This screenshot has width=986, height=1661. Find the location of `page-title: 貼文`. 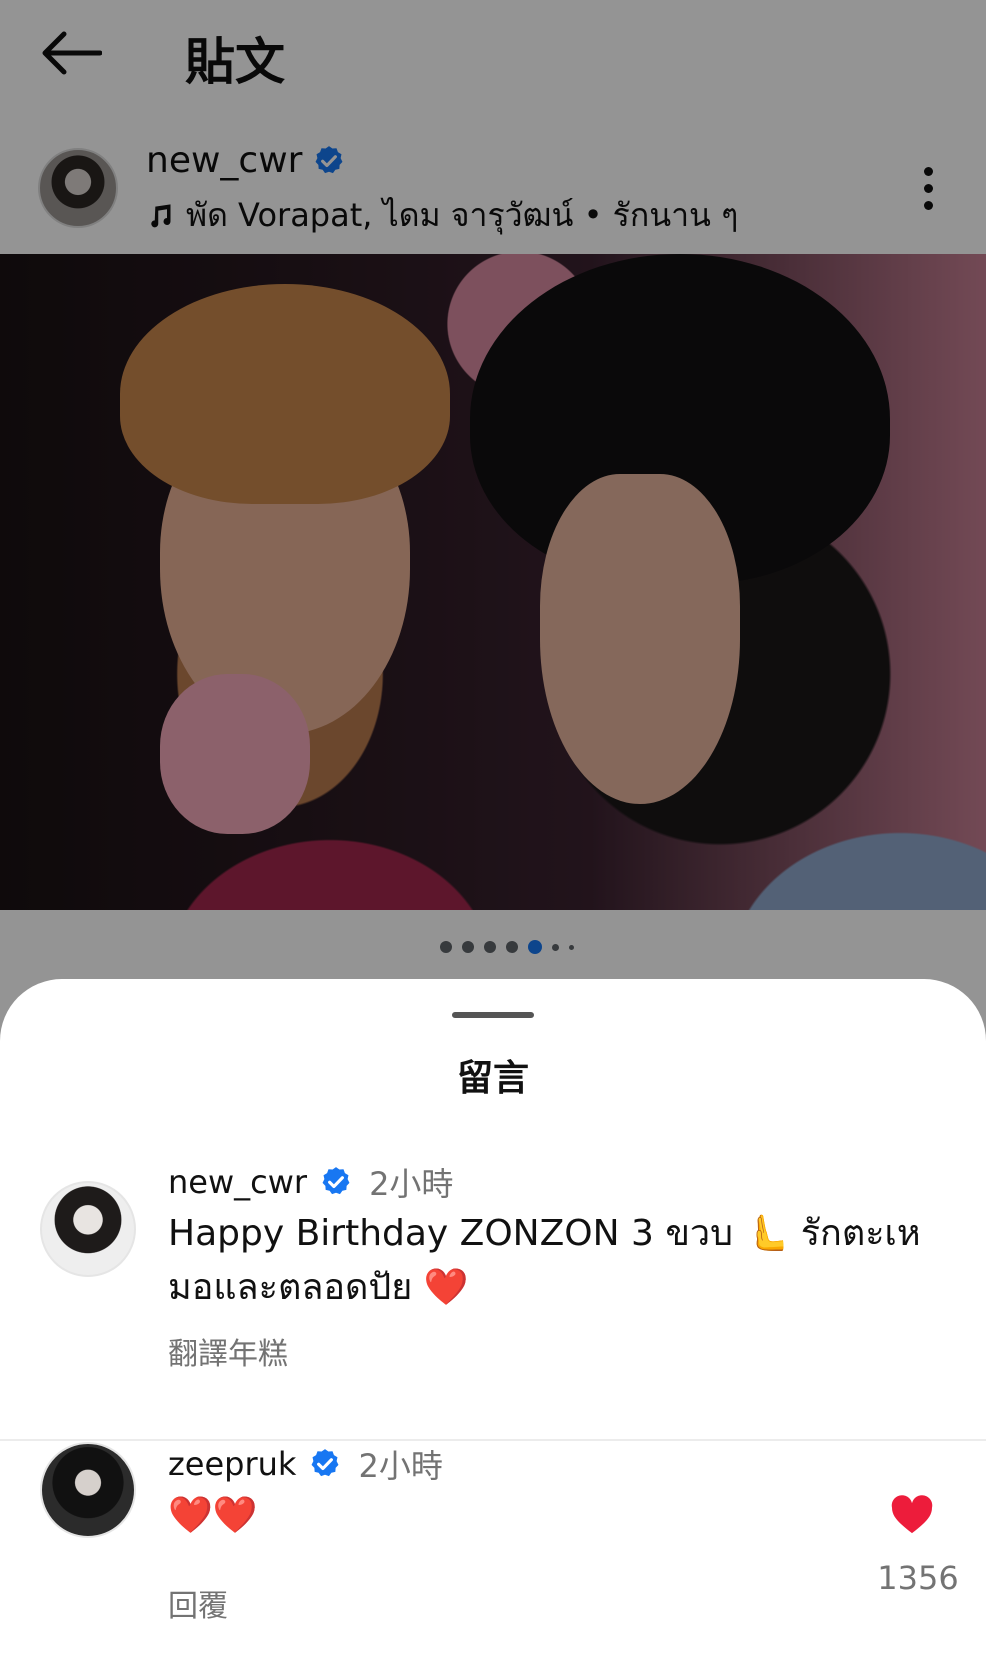

page-title: 貼文 is located at coordinates (235, 62).